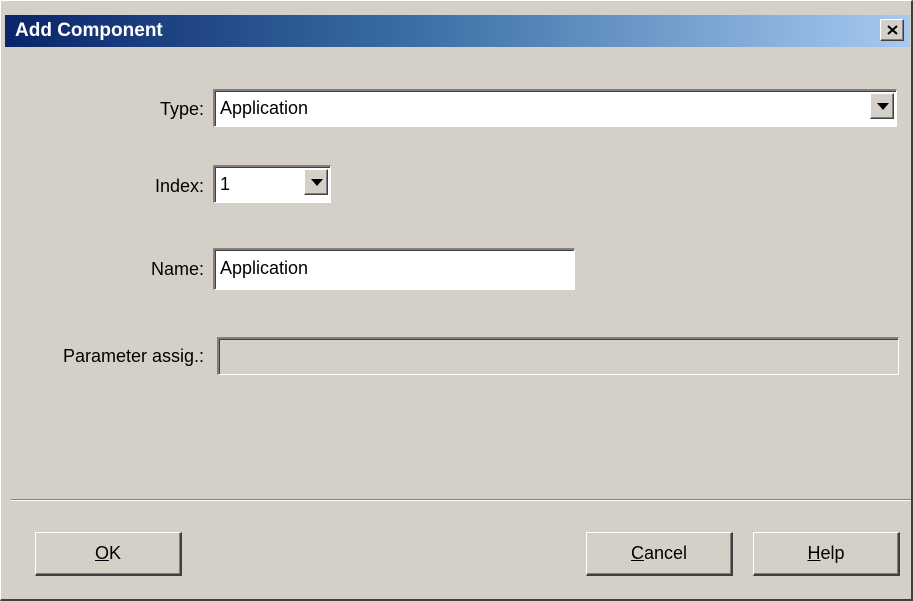 The height and width of the screenshot is (601, 913). I want to click on index-value: 1, so click(225, 184).